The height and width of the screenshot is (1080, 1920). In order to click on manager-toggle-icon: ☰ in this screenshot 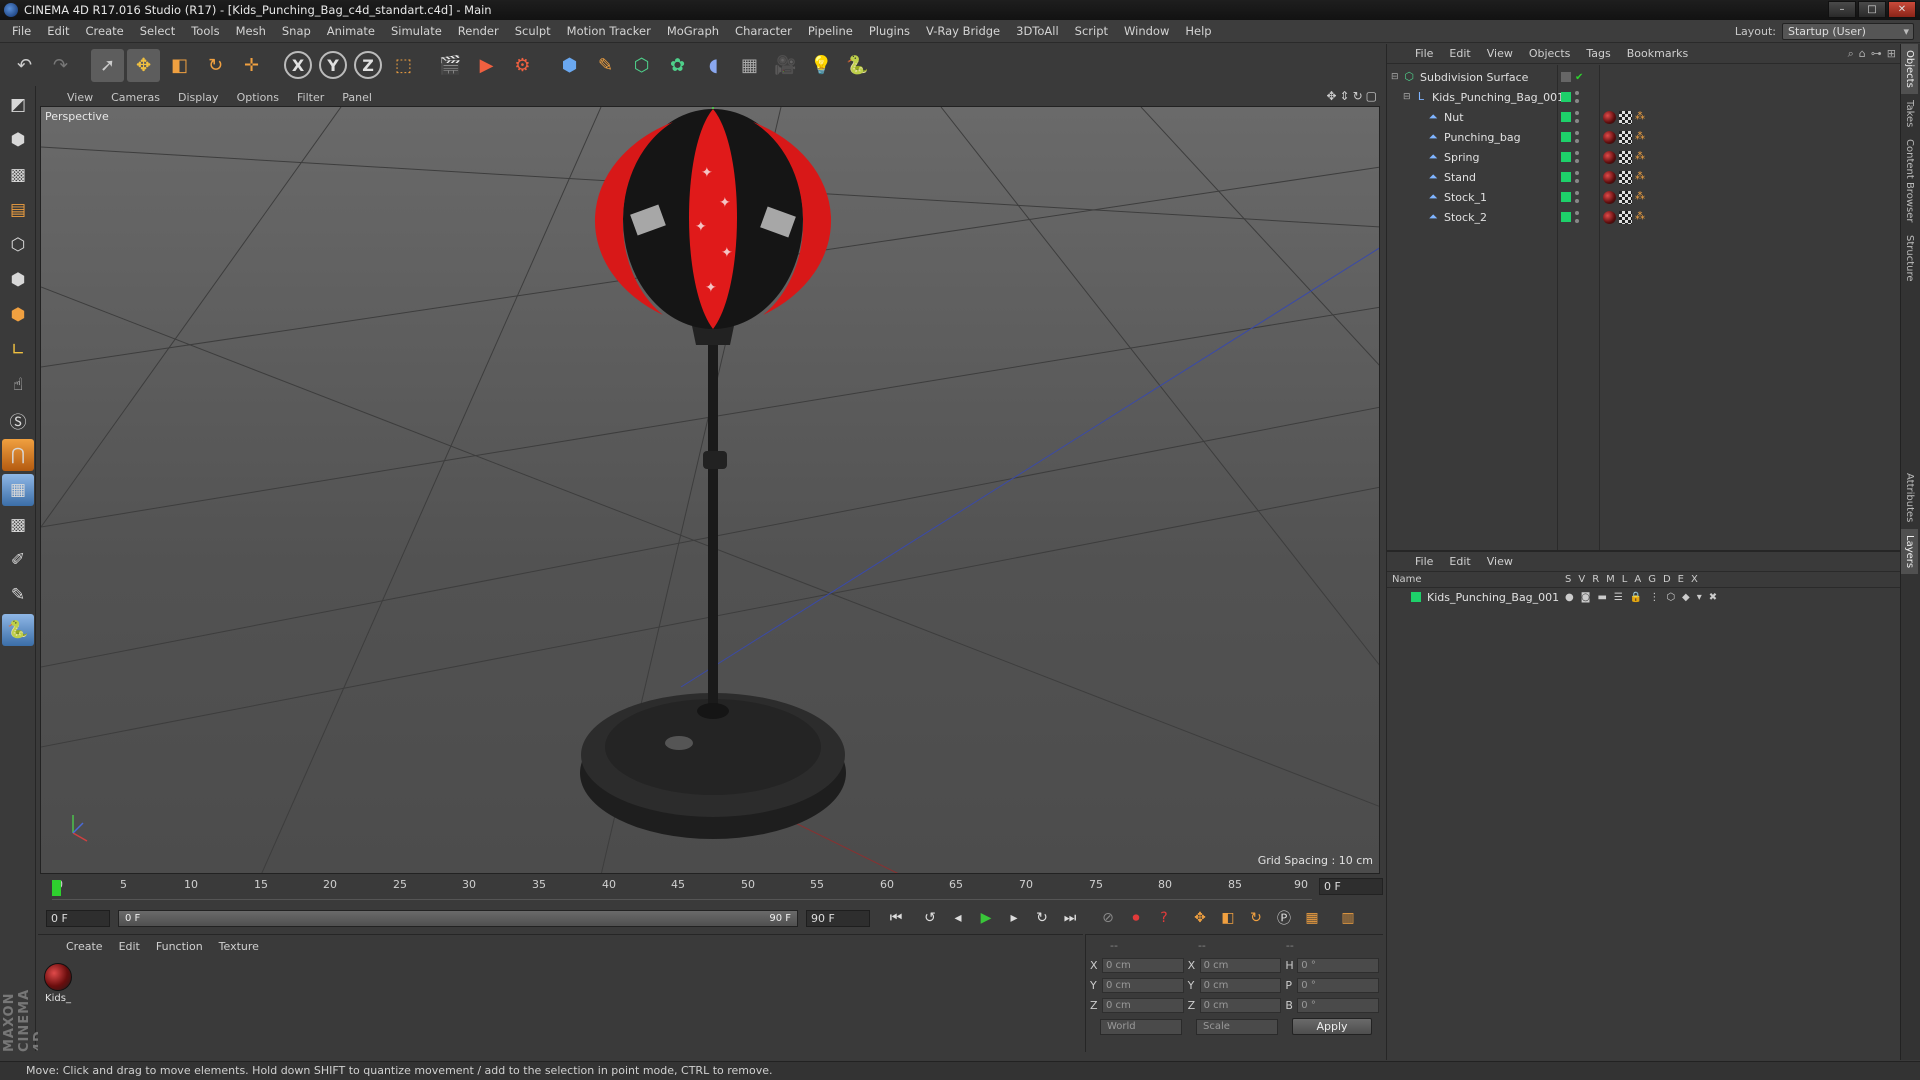, I will do `click(1618, 597)`.